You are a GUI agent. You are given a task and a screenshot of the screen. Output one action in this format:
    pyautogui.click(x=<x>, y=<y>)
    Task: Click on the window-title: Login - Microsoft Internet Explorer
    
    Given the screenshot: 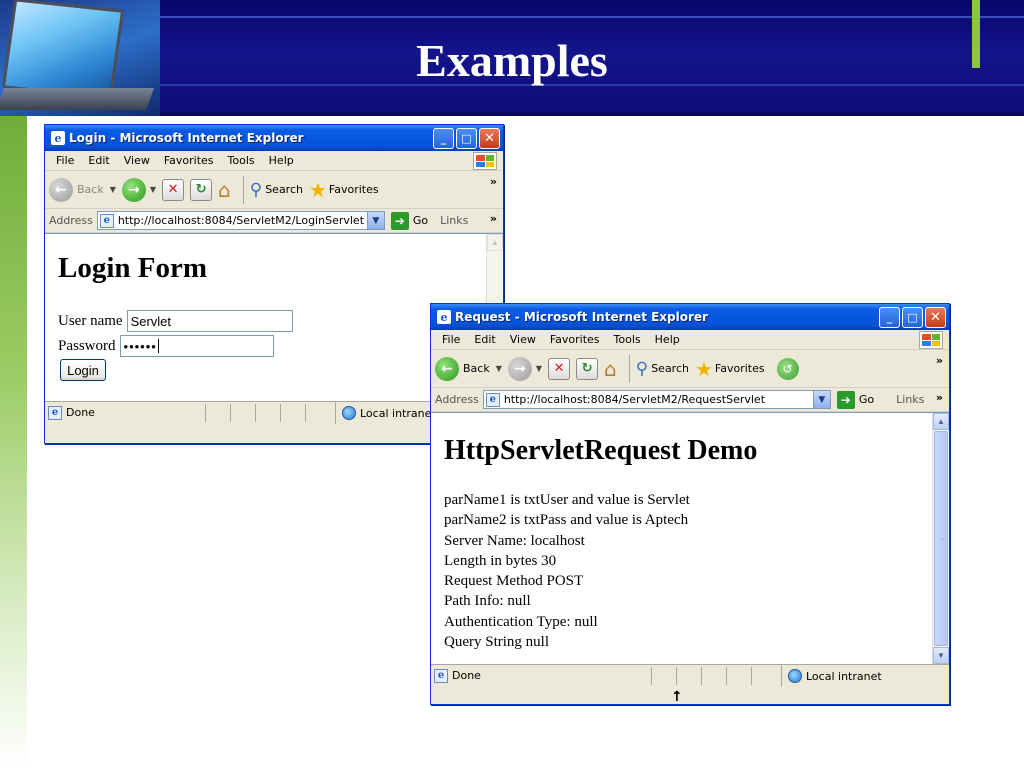 What is the action you would take?
    pyautogui.click(x=186, y=138)
    